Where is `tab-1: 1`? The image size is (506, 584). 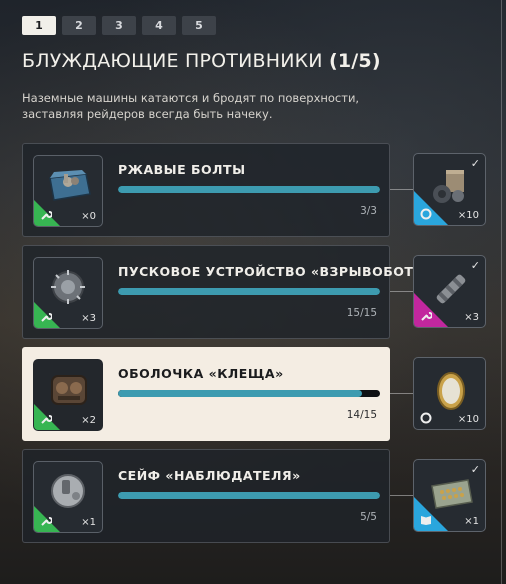 tab-1: 1 is located at coordinates (39, 25).